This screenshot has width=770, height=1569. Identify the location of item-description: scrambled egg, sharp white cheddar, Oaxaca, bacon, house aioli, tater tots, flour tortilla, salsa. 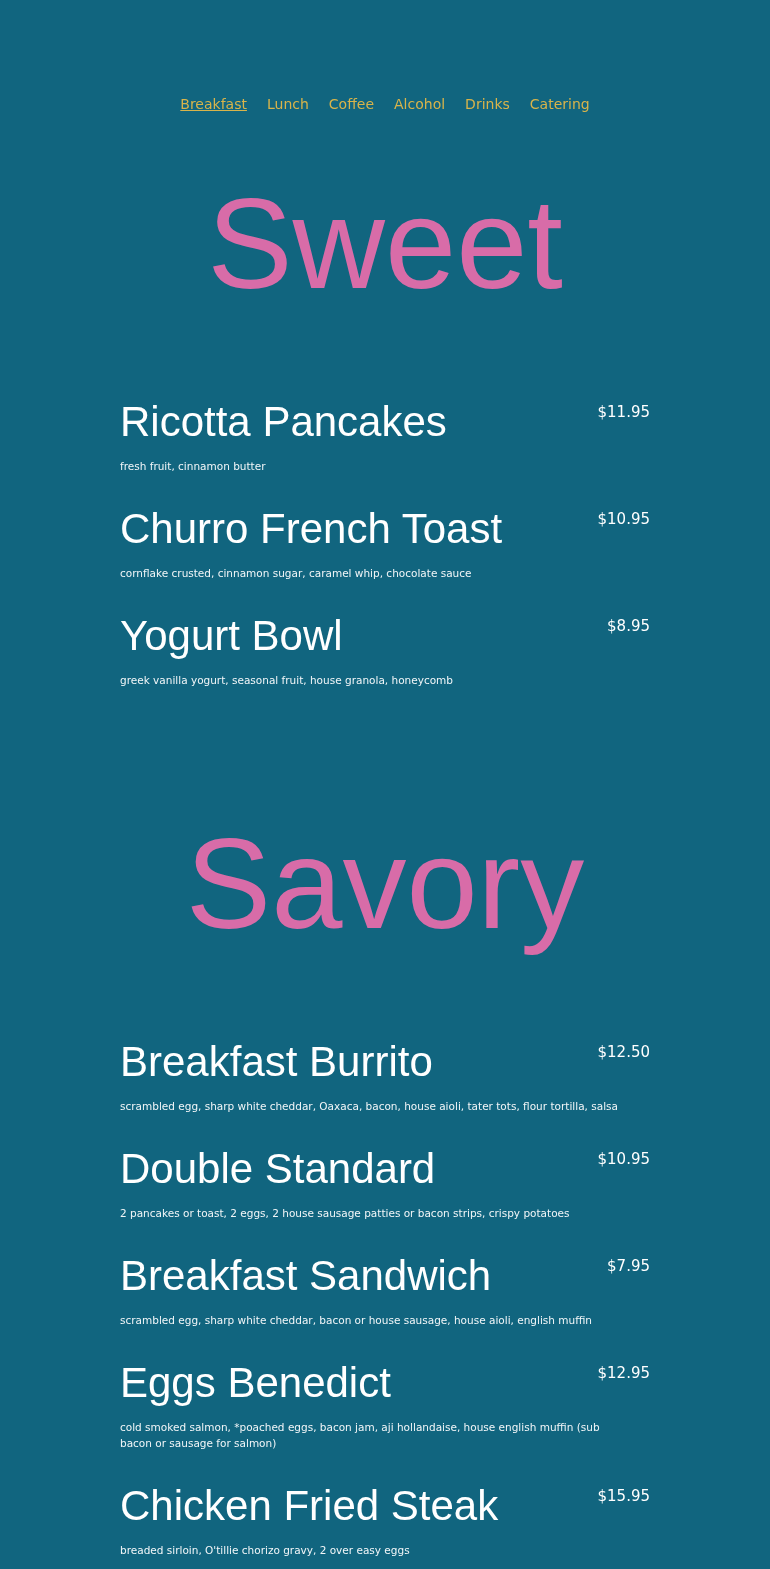
(369, 1106).